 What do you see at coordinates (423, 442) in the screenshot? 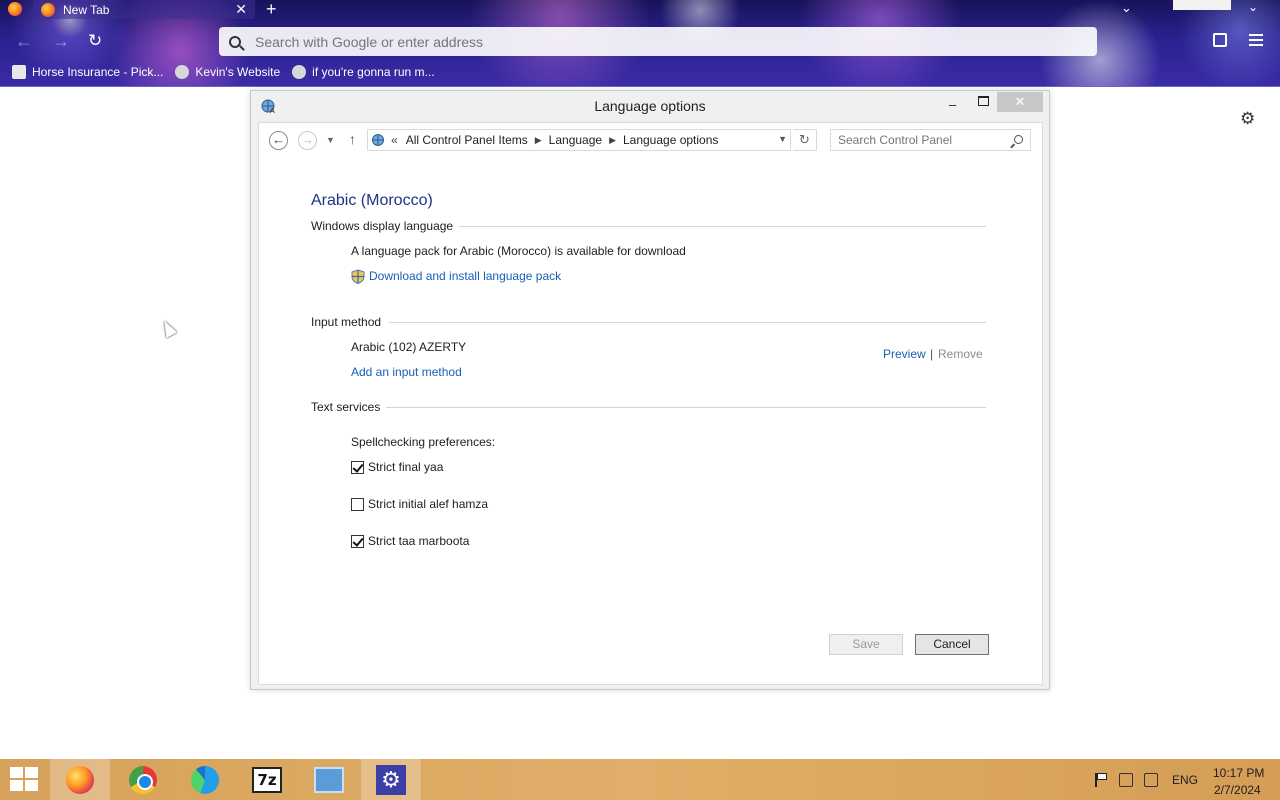
I see `spellcheck-label: Spellchecking preferences:` at bounding box center [423, 442].